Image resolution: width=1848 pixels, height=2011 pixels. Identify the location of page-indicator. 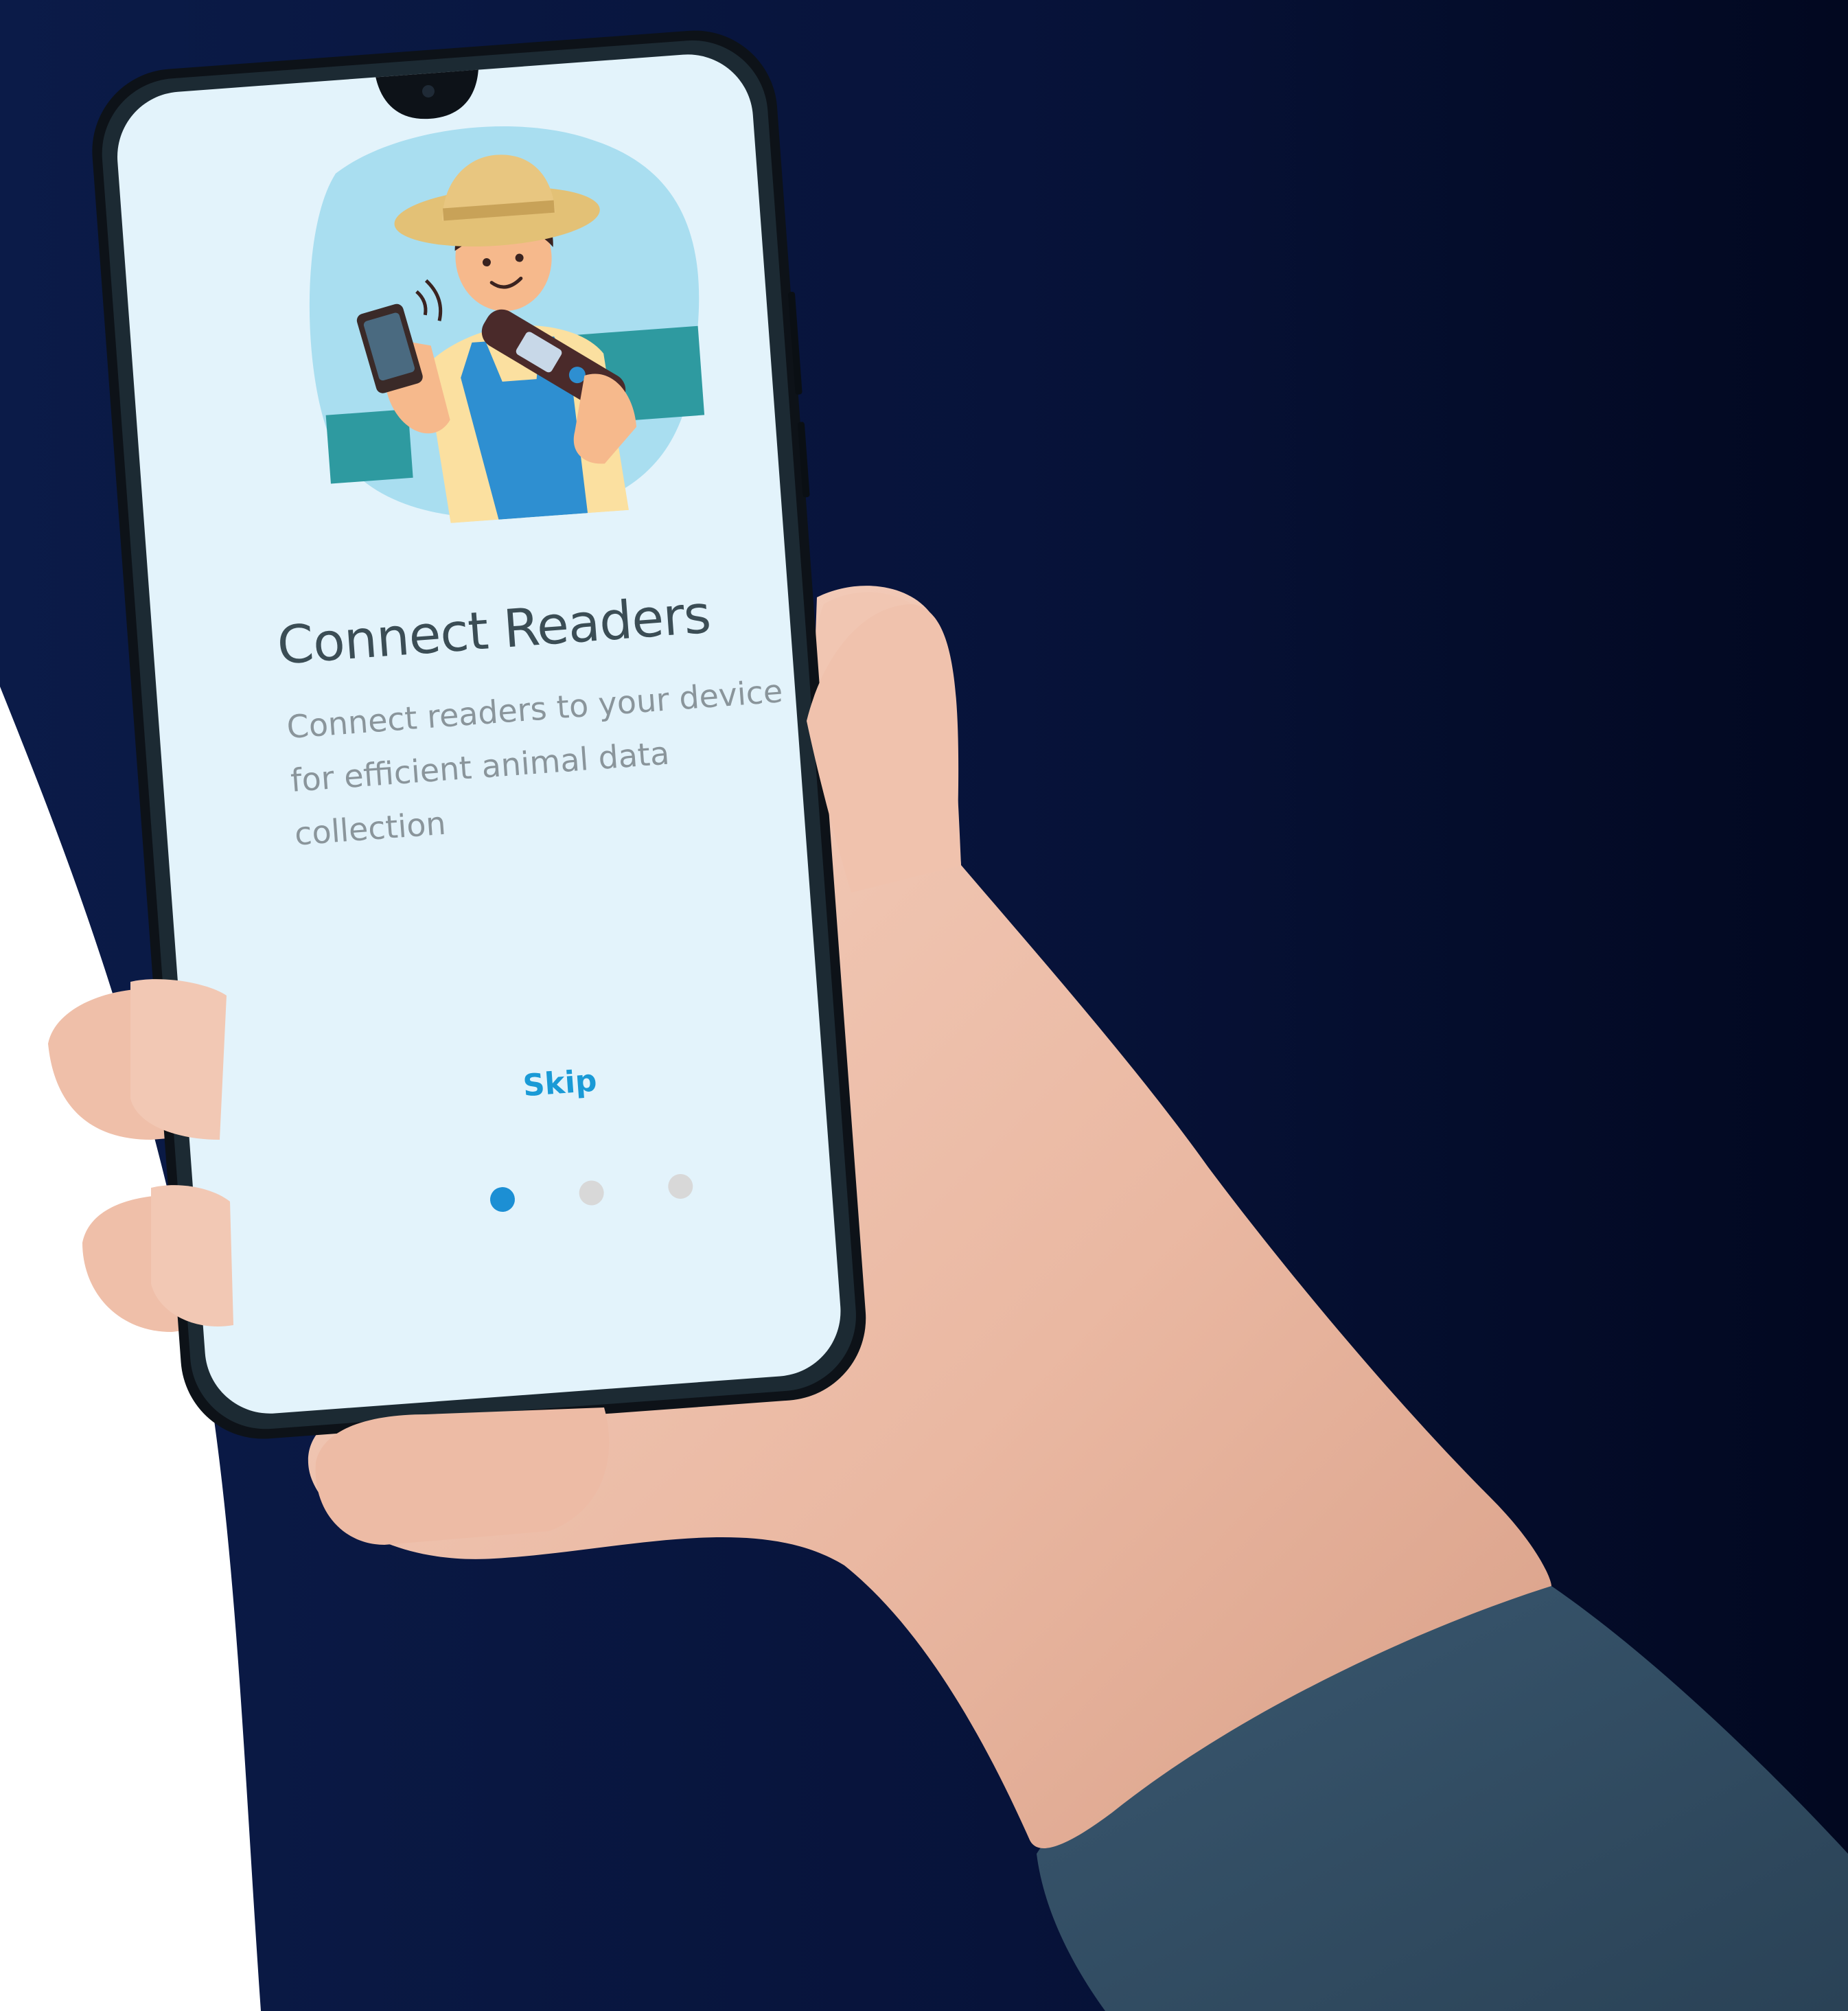
(593, 1201).